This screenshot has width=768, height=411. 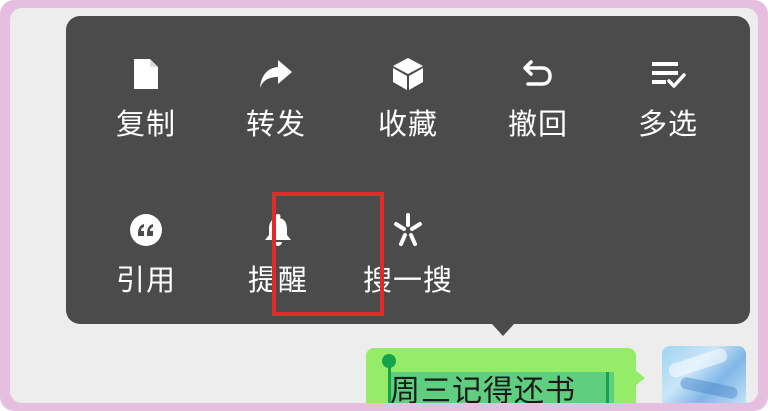 What do you see at coordinates (668, 74) in the screenshot?
I see `list-check-icon` at bounding box center [668, 74].